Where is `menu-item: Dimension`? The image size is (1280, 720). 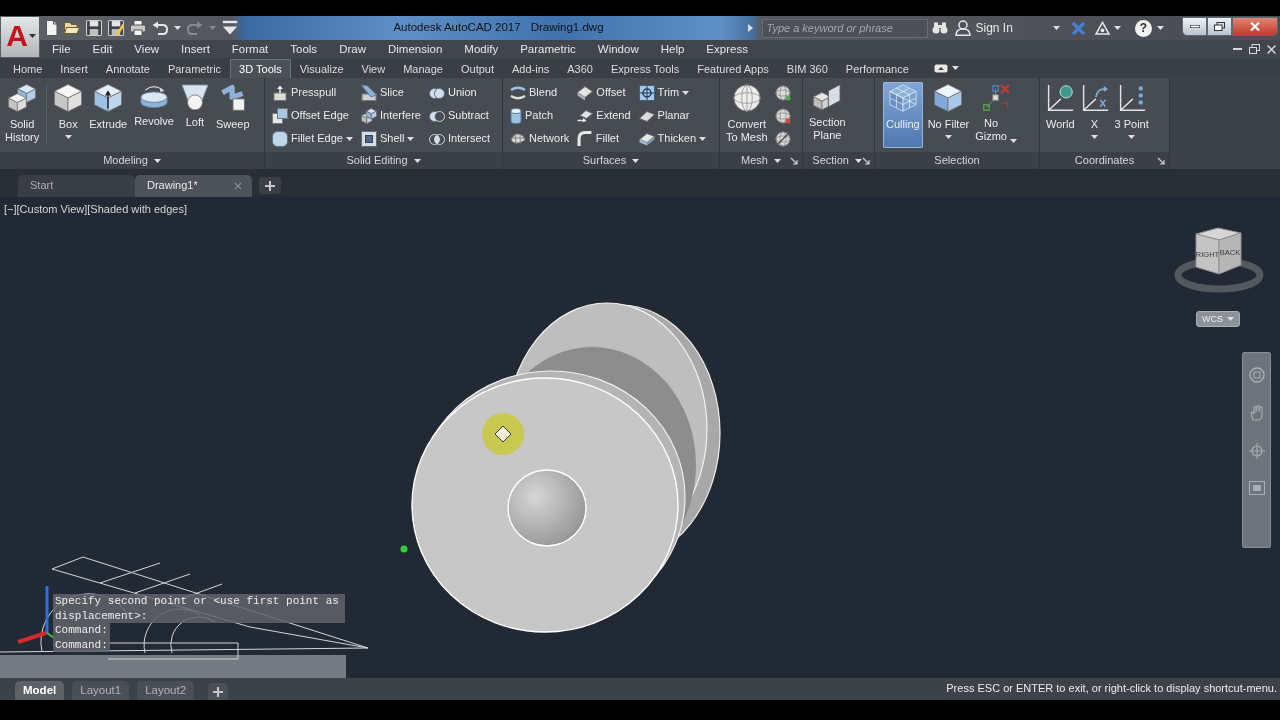
menu-item: Dimension is located at coordinates (415, 49).